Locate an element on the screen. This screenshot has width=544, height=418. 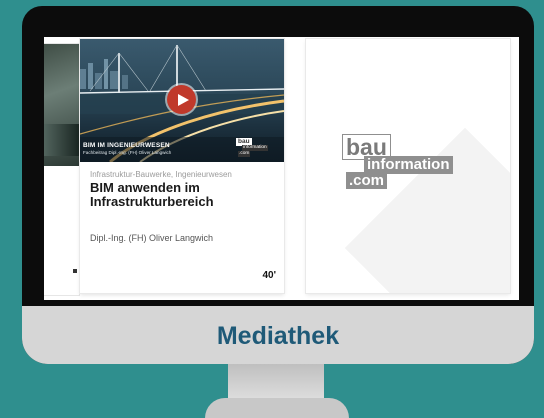
previous-card is located at coordinates (62, 169).